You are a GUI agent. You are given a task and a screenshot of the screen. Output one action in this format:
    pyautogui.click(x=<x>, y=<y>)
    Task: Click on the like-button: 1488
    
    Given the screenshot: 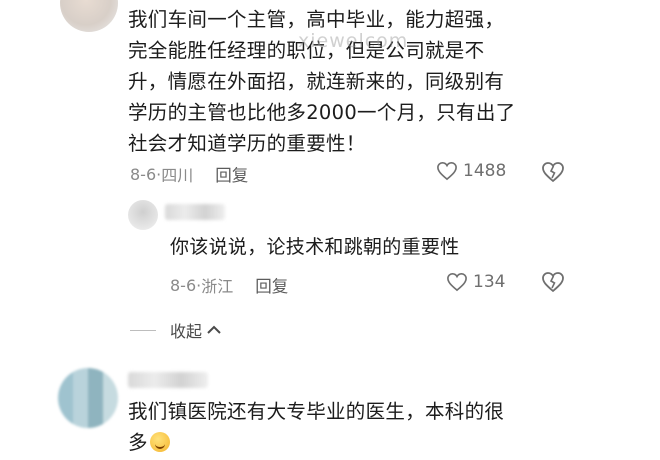 What is the action you would take?
    pyautogui.click(x=471, y=171)
    